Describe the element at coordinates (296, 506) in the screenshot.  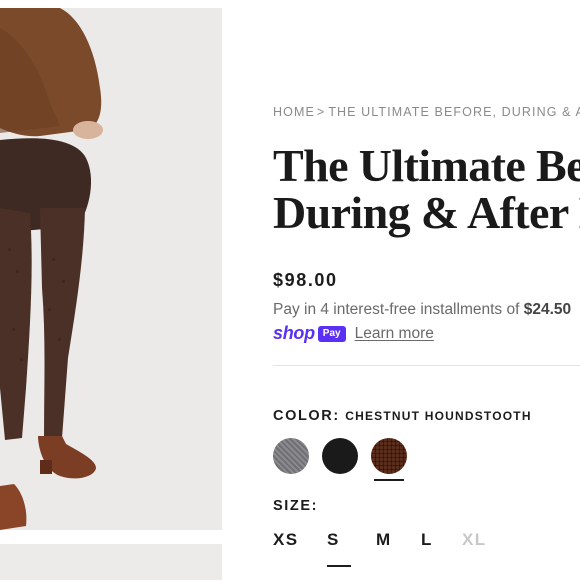
I see `size-label: SIZE:` at that location.